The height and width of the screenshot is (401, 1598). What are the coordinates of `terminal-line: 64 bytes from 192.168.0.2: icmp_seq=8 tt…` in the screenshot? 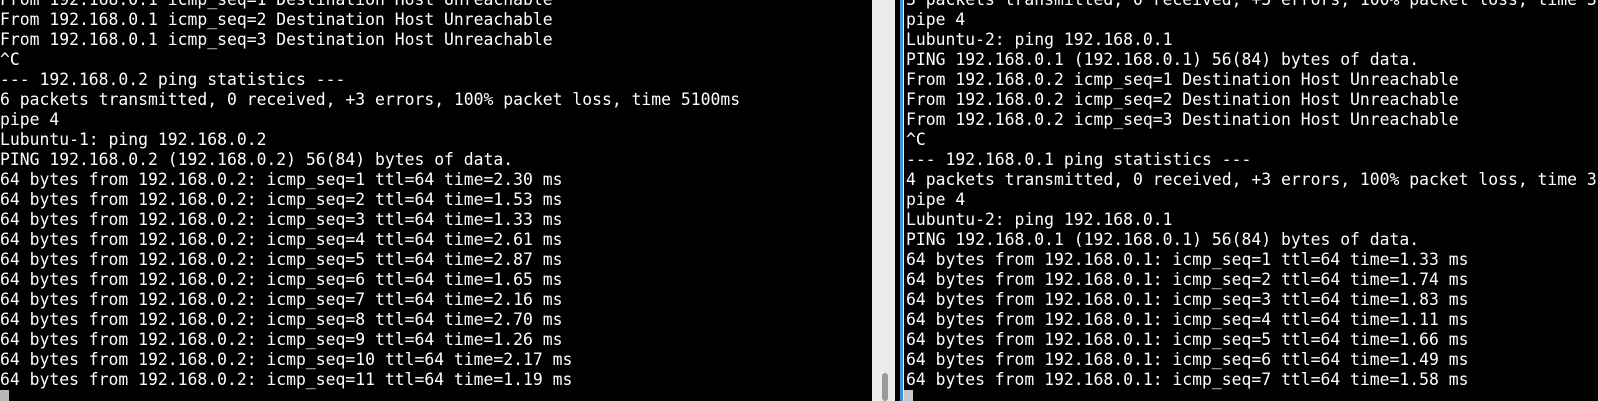 It's located at (281, 319).